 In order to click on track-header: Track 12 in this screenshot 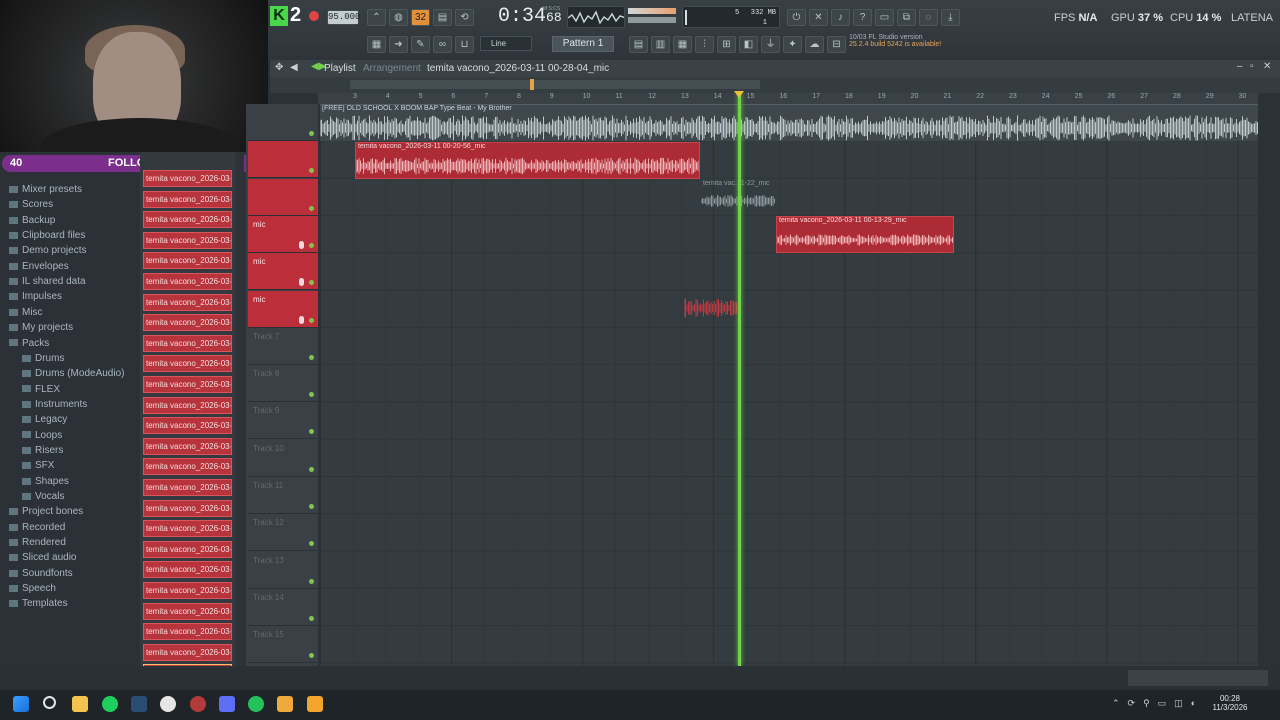, I will do `click(283, 533)`.